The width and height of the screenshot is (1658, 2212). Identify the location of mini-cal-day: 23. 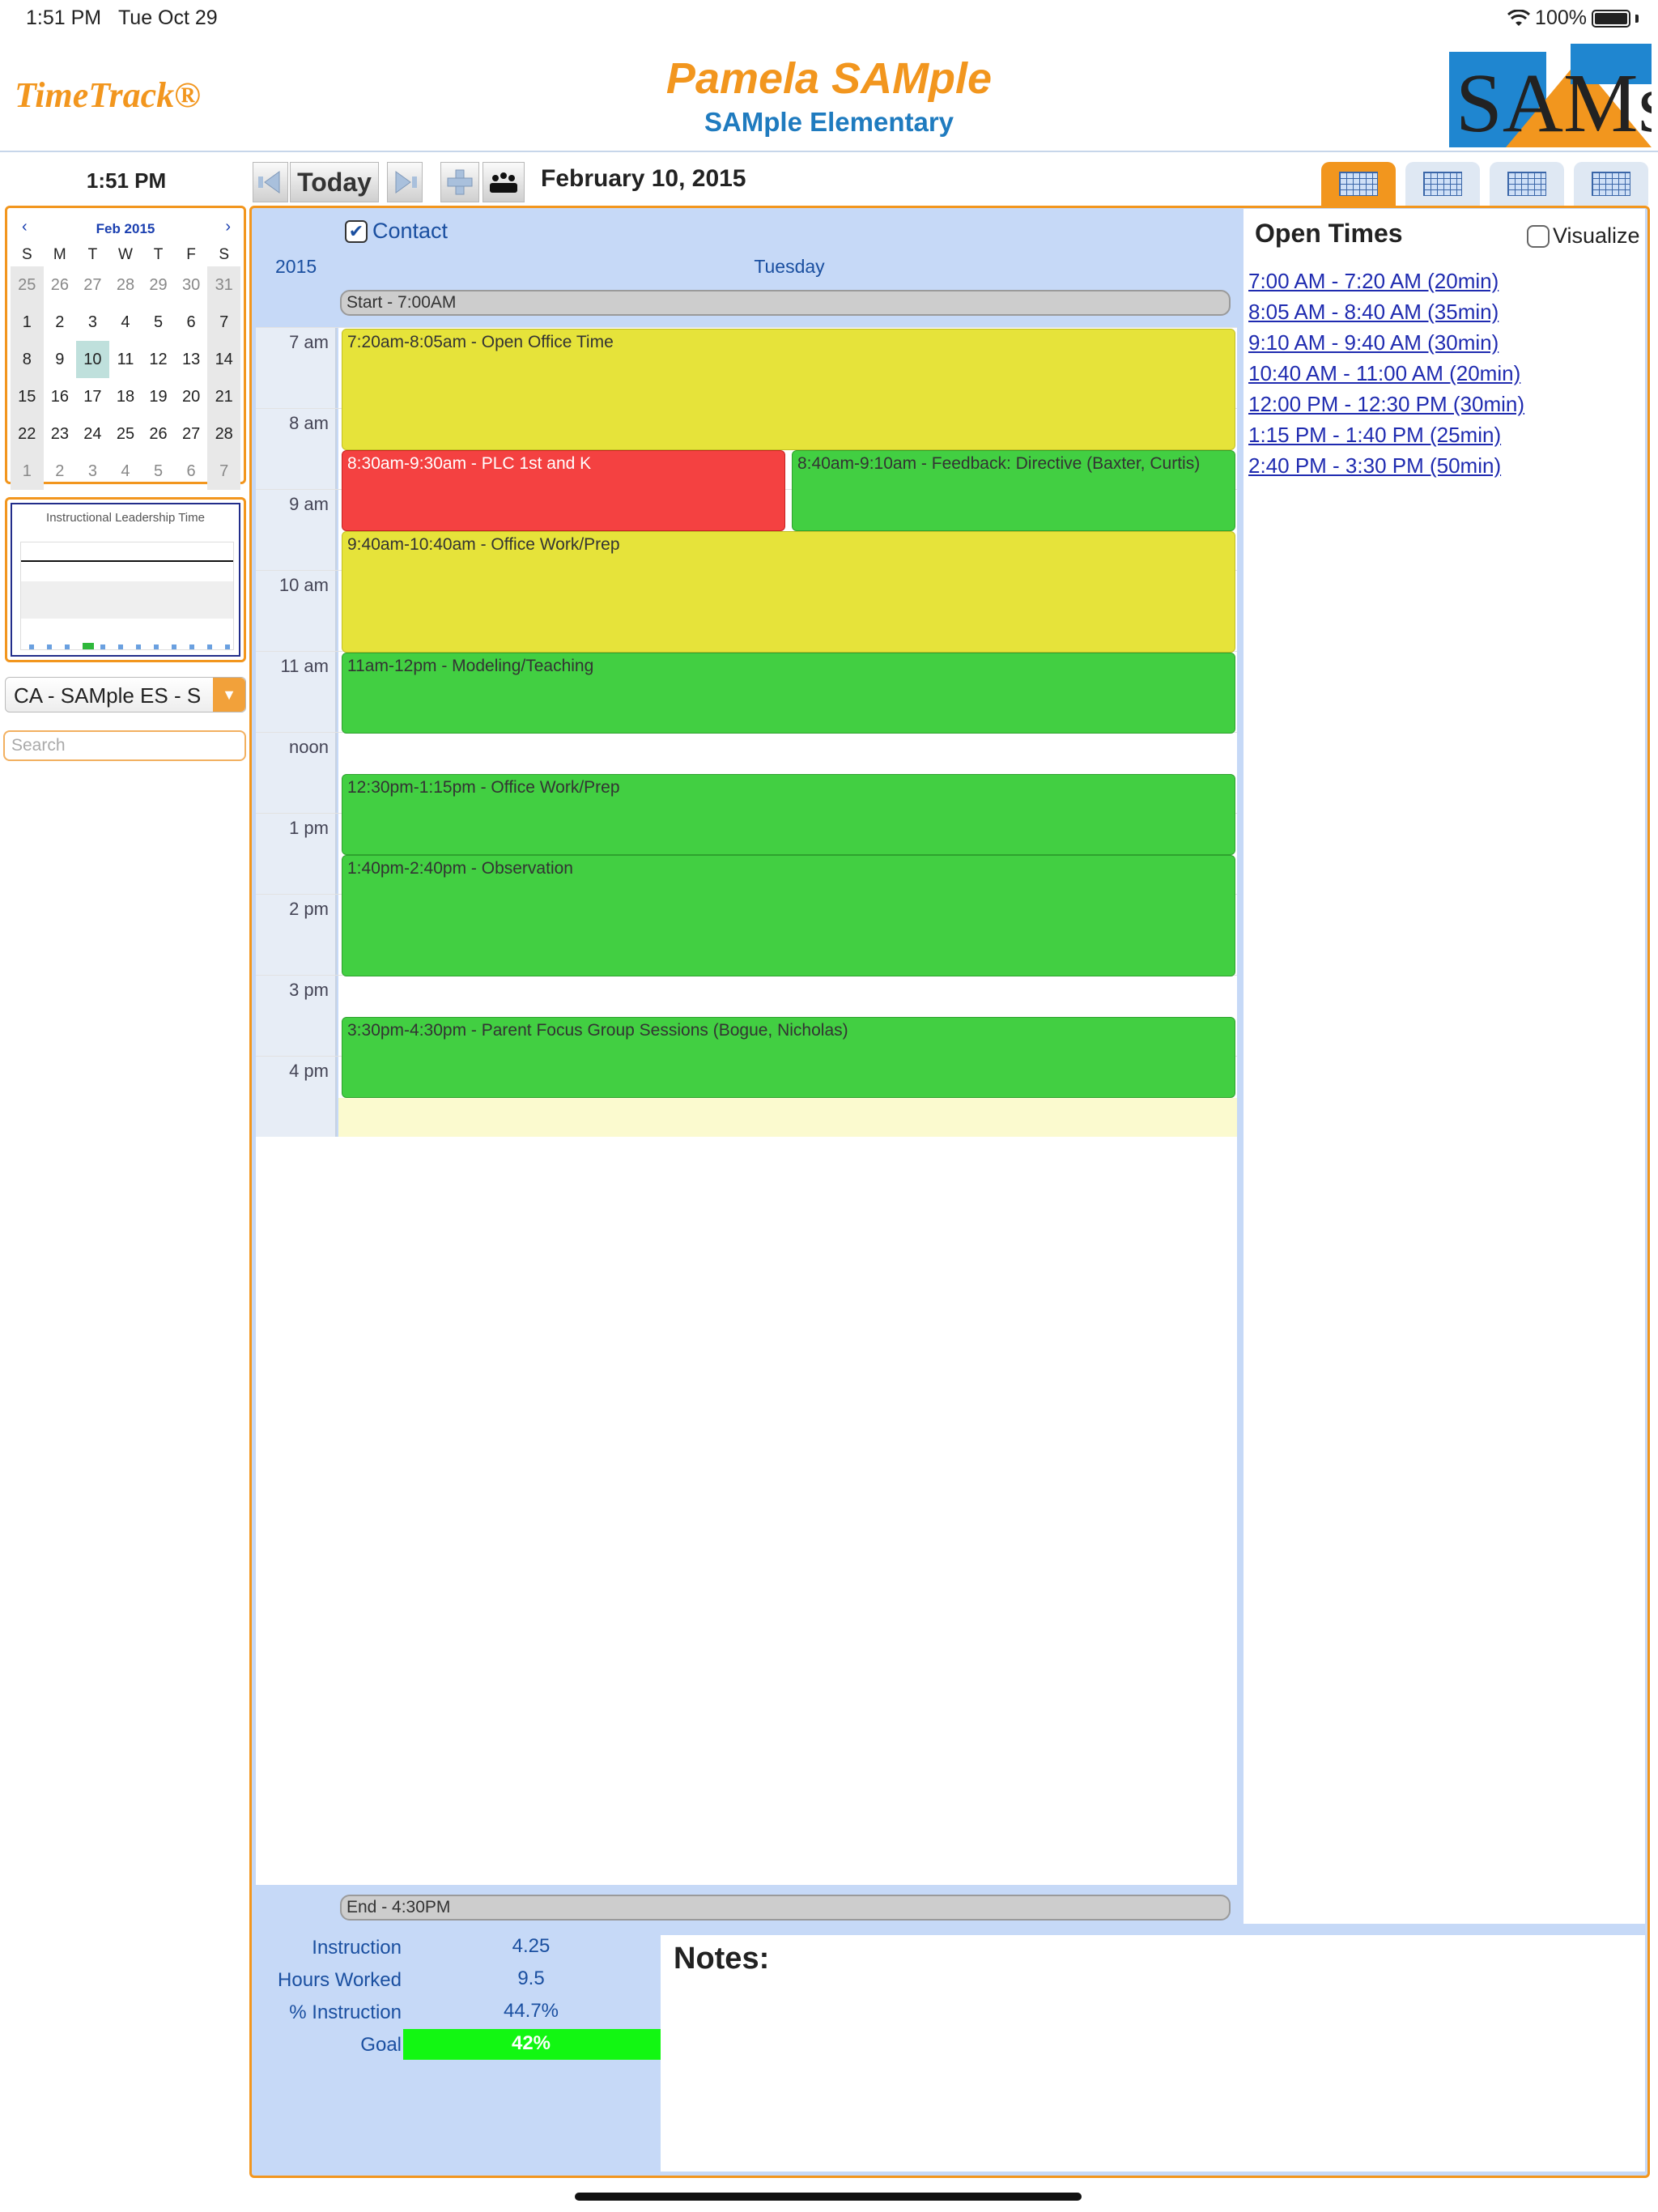
(60, 434).